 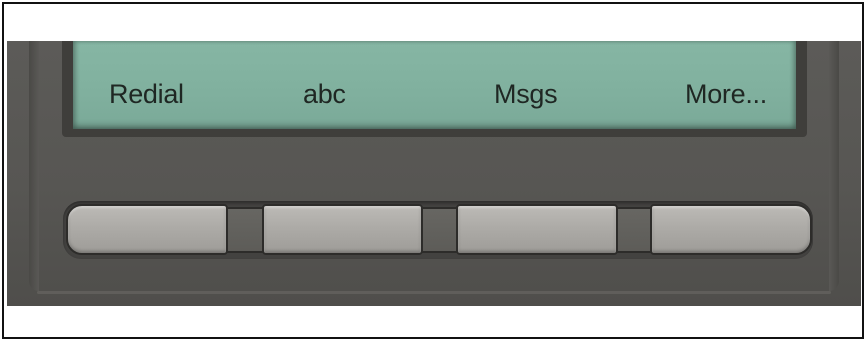 What do you see at coordinates (537, 229) in the screenshot?
I see `softkey-button-msgs` at bounding box center [537, 229].